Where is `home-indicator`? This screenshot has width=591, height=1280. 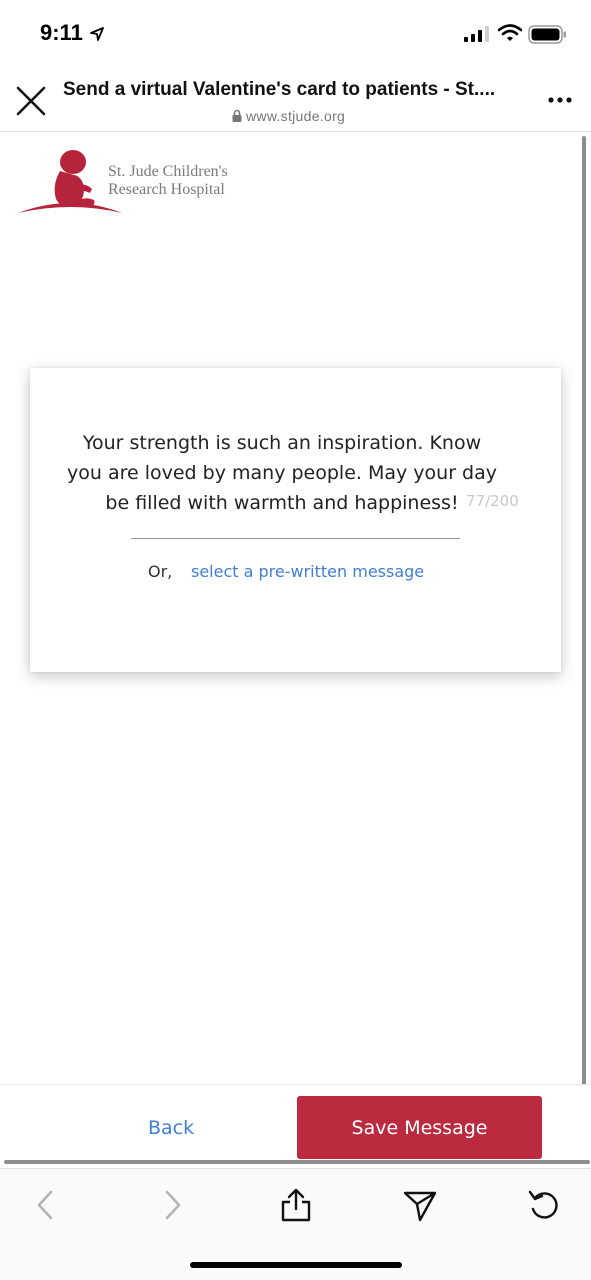 home-indicator is located at coordinates (296, 1265).